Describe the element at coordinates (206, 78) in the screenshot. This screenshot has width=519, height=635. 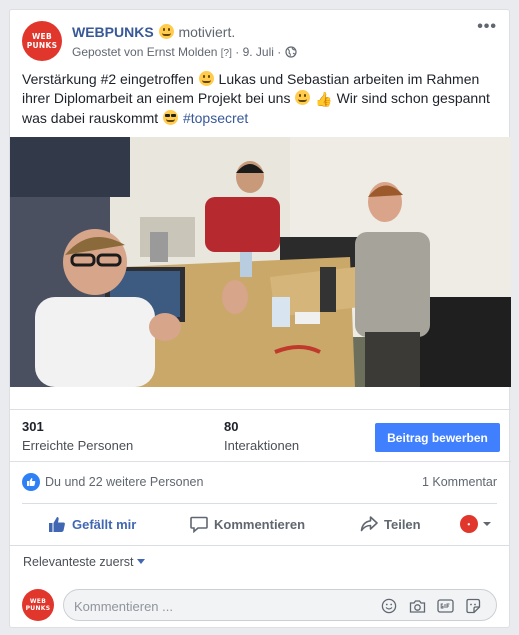
I see `grin-emoji-icon` at that location.